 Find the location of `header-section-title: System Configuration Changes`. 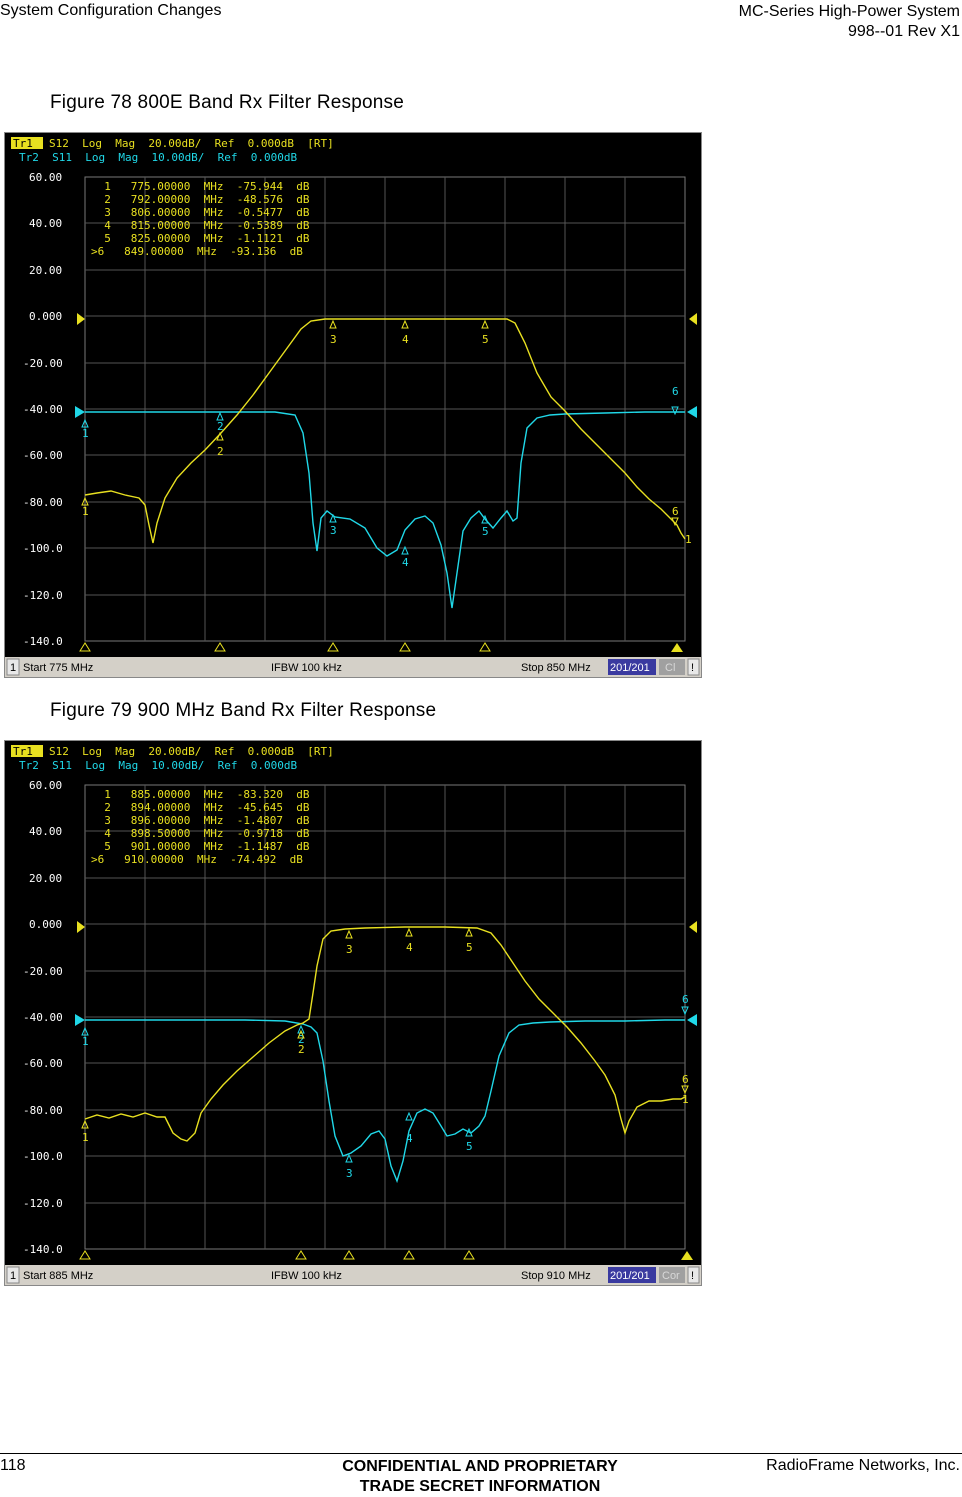

header-section-title: System Configuration Changes is located at coordinates (111, 10).